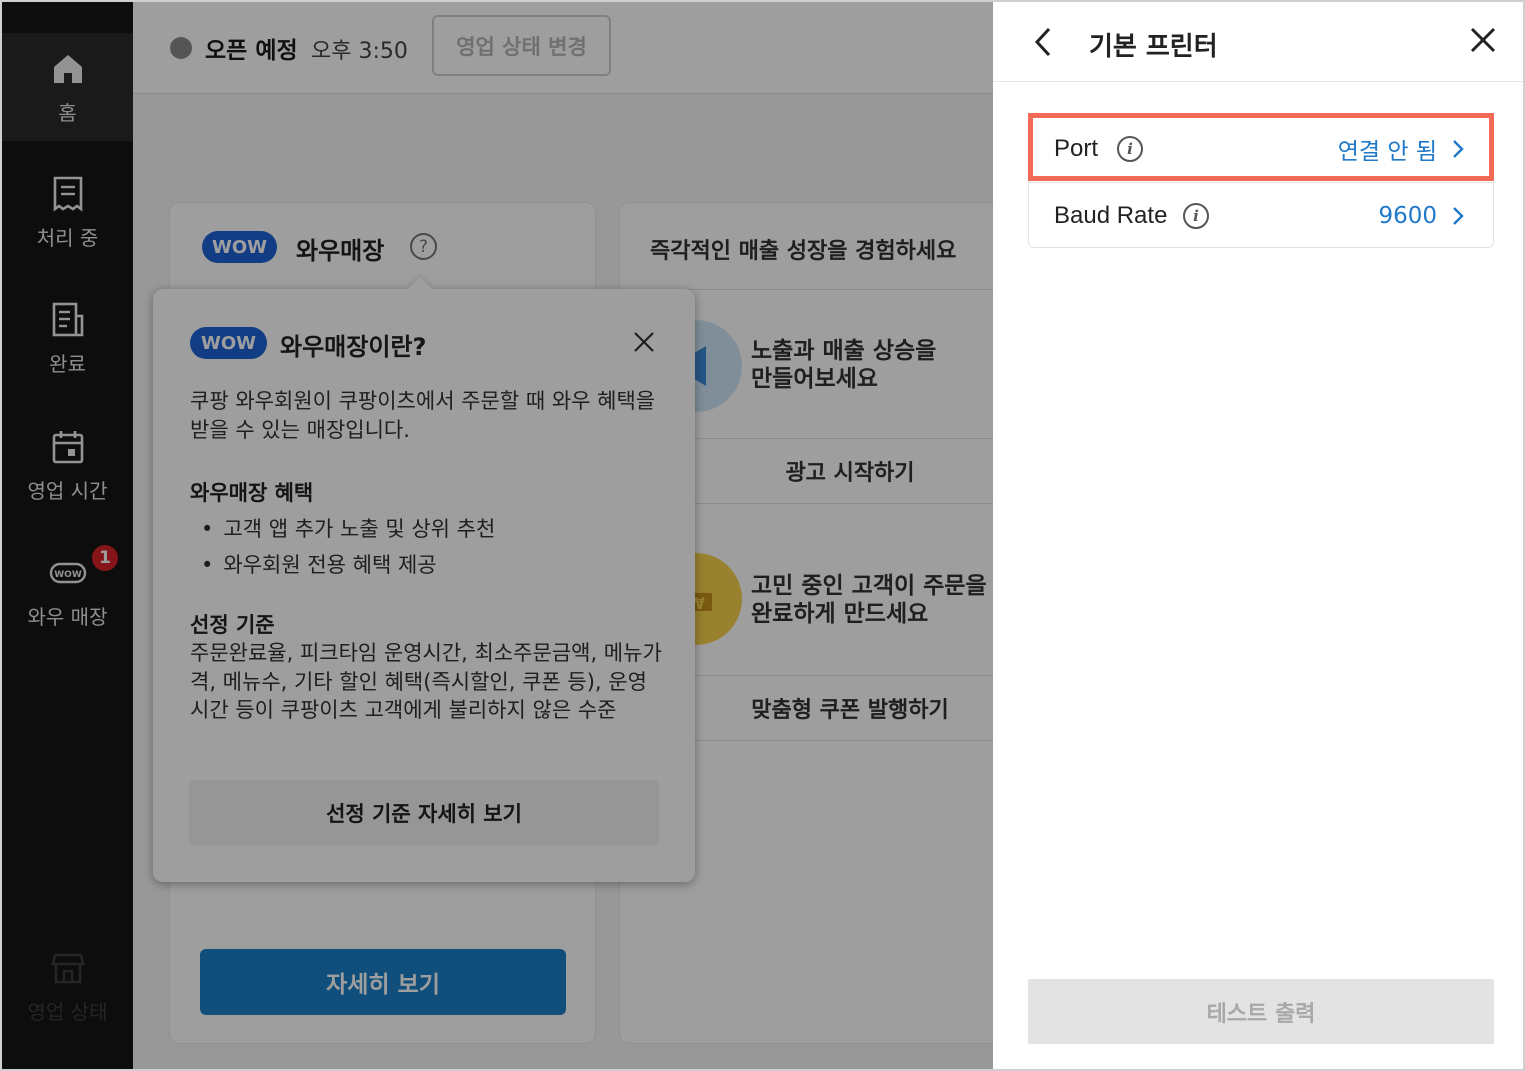 The image size is (1525, 1071). Describe the element at coordinates (1483, 40) in the screenshot. I see `close-icon` at that location.